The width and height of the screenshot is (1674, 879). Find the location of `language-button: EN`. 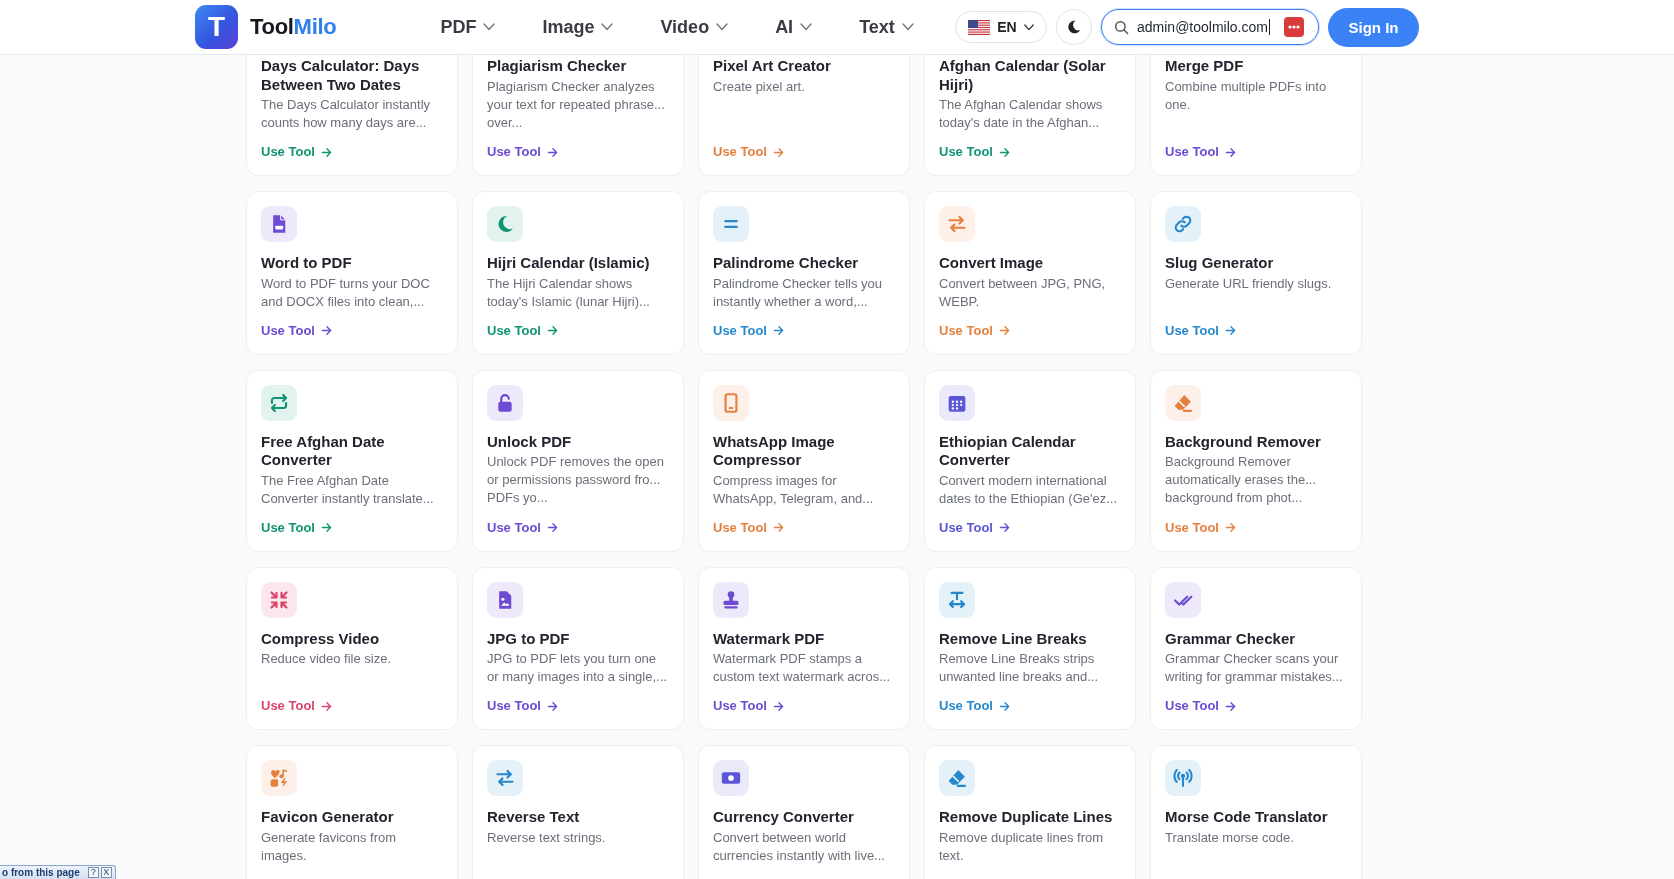

language-button: EN is located at coordinates (1001, 27).